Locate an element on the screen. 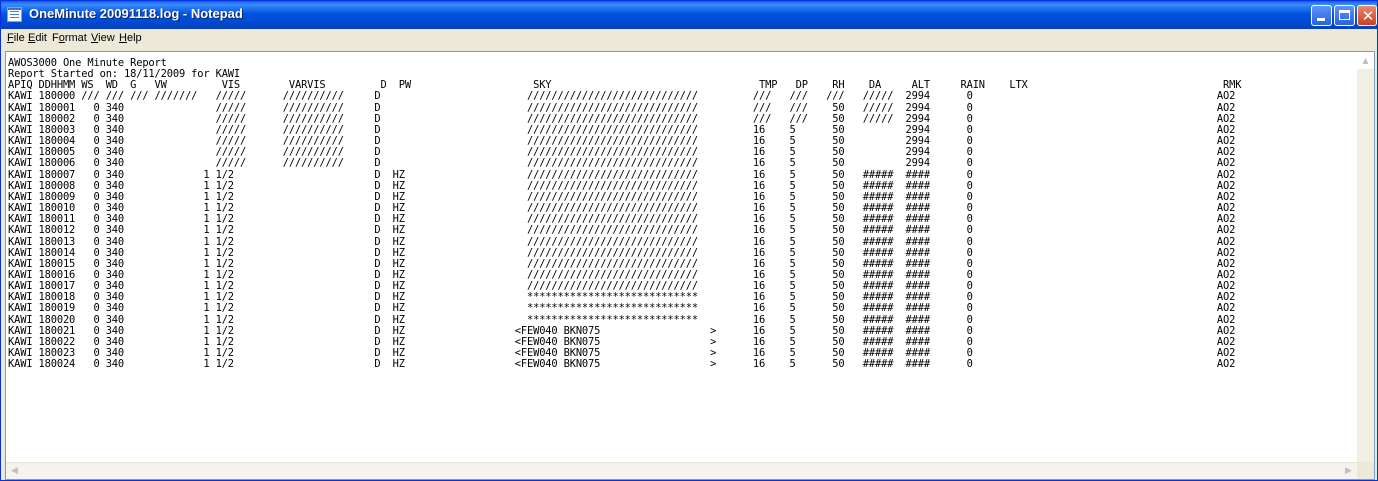  menu-format-pre: F is located at coordinates (55, 38).